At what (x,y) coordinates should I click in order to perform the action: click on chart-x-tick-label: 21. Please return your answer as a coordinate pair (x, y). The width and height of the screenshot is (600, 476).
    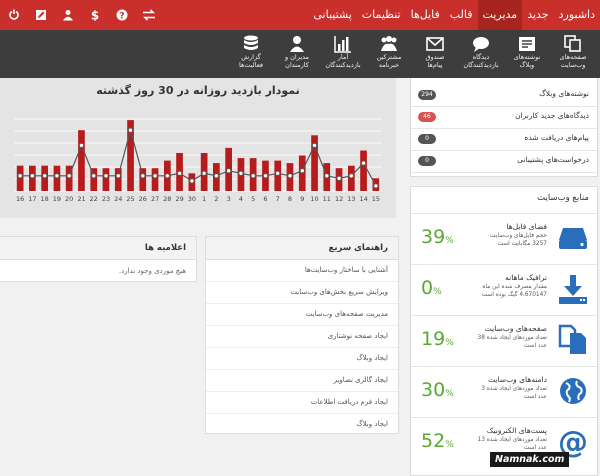
    Looking at the image, I should click on (81, 199).